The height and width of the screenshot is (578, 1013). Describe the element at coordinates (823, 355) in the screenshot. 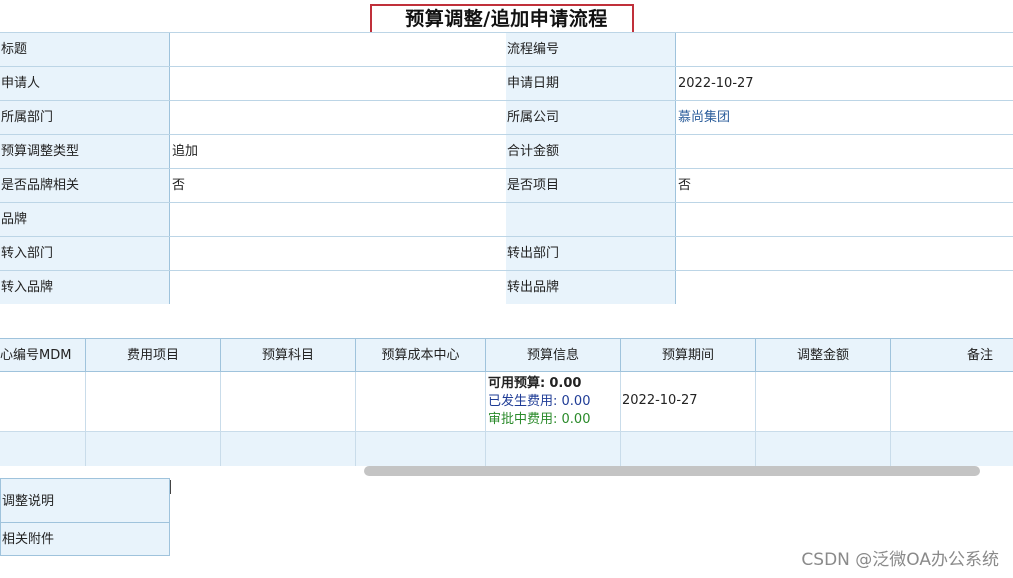

I see `col-header-adjust-amount: 调整金额` at that location.